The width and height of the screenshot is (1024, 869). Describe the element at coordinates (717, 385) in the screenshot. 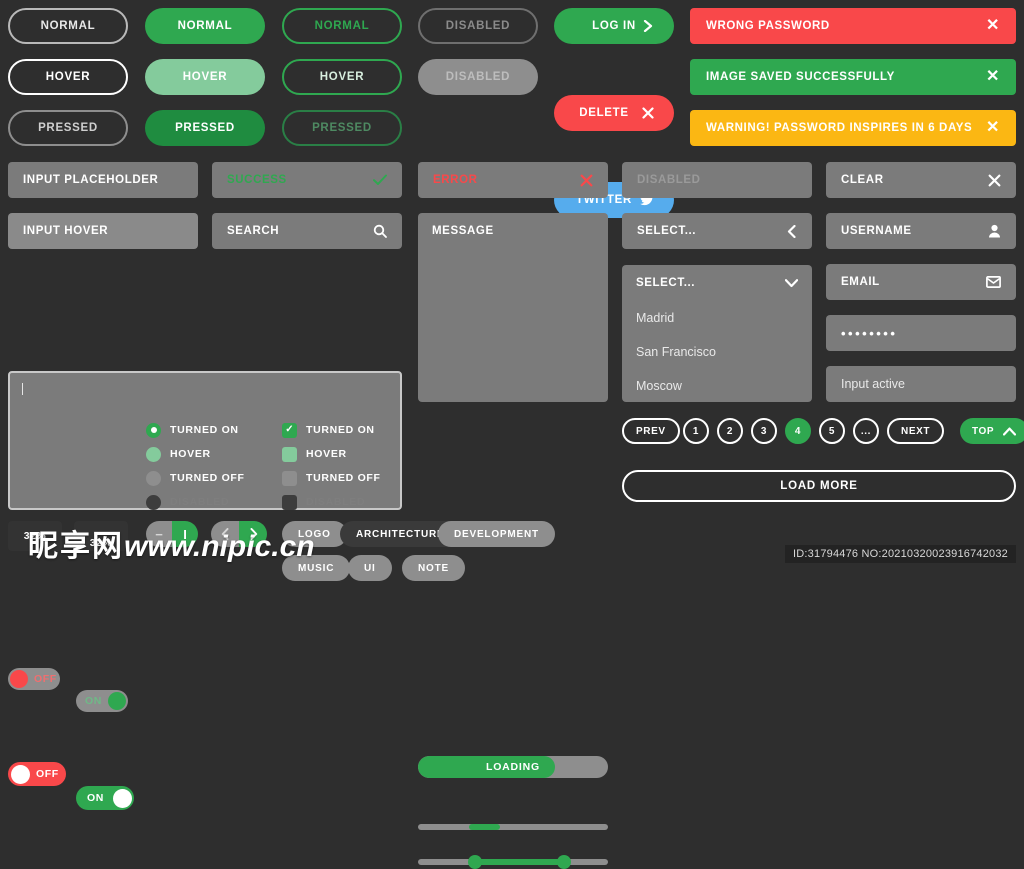

I see `select-option: Moscow` at that location.